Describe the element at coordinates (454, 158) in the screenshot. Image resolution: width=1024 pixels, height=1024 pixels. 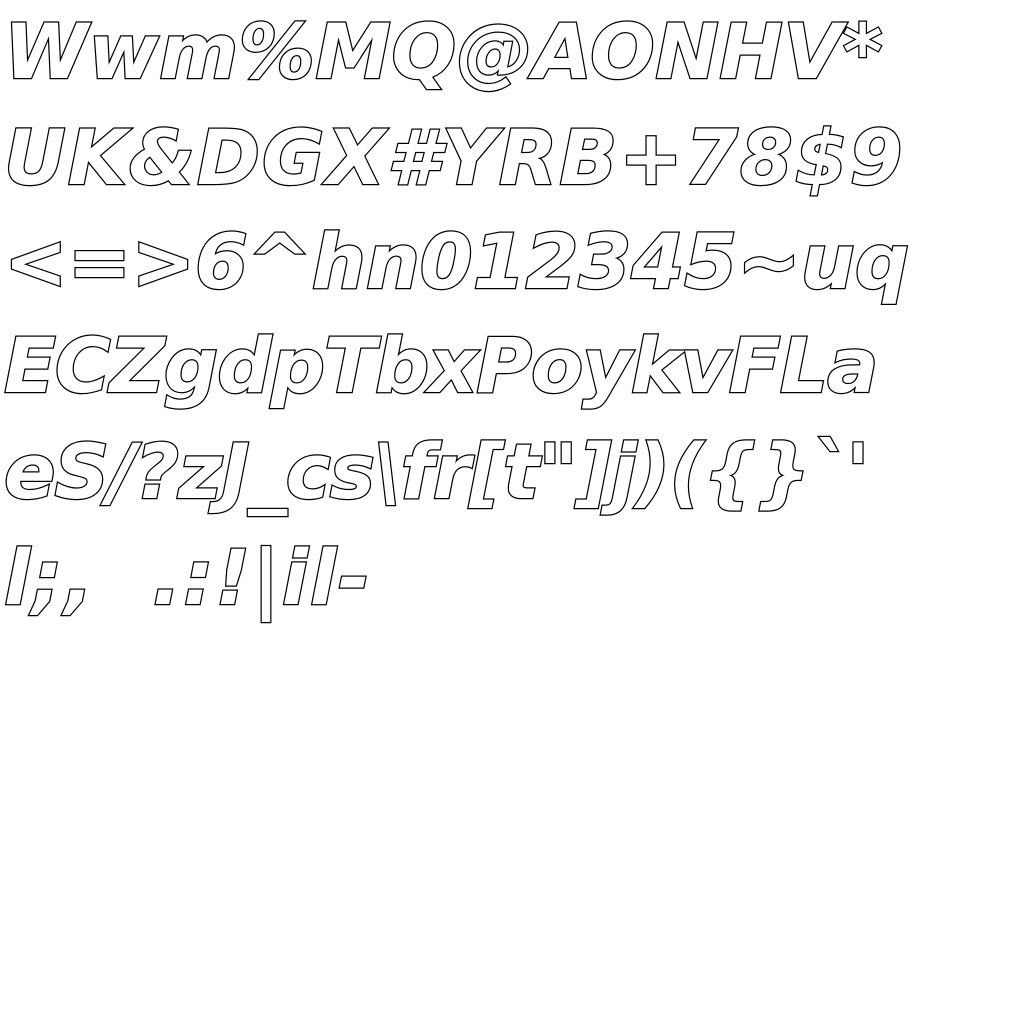
I see `glyph-row-2: UK&DGX#YRB+78$9` at that location.